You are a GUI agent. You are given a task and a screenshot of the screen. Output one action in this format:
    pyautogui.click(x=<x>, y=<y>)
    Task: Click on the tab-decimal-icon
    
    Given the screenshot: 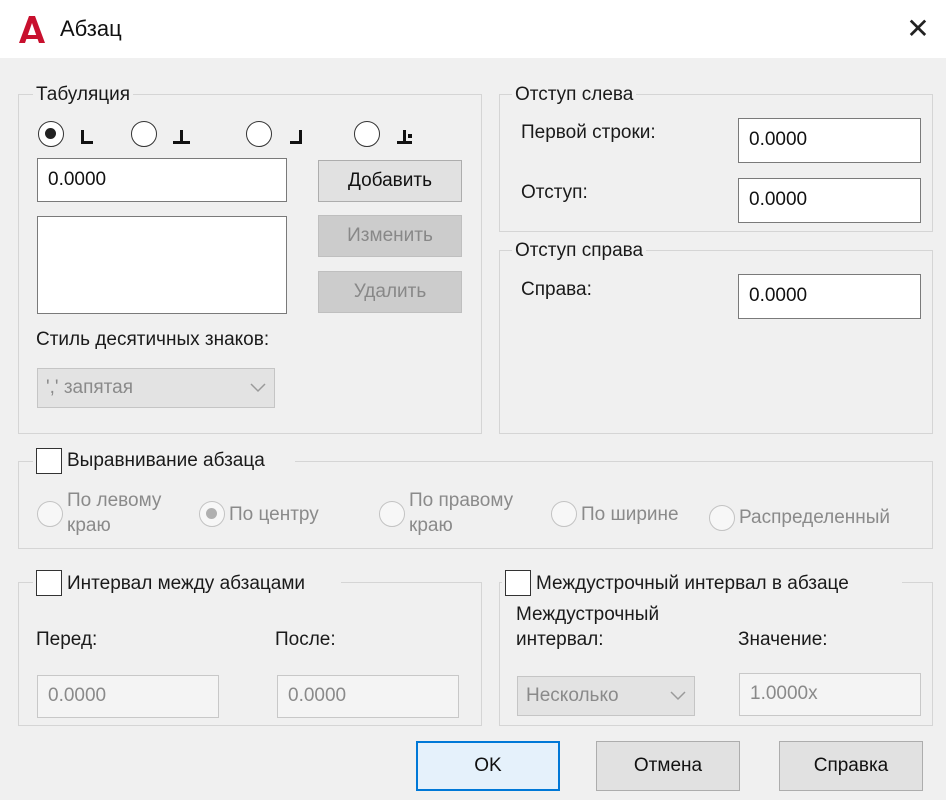 What is the action you would take?
    pyautogui.click(x=404, y=137)
    